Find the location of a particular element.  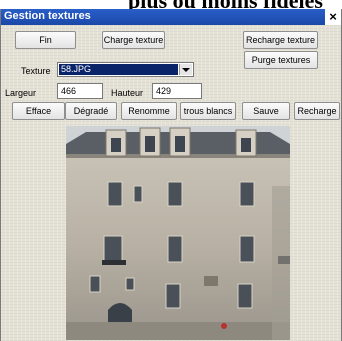

renomme-button: Renomme is located at coordinates (149, 111).